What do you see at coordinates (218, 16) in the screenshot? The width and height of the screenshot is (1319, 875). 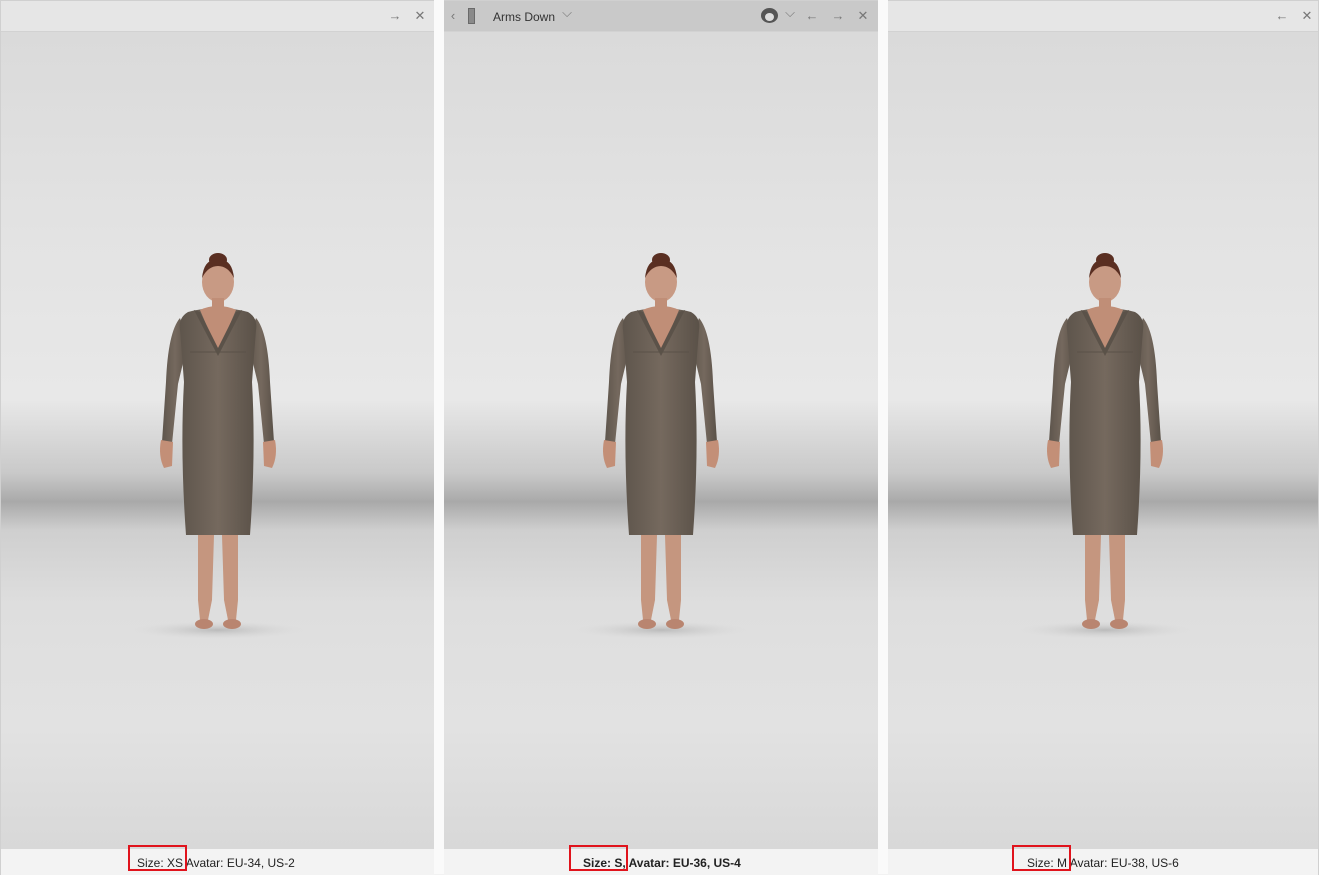 I see `panel-toolbar: → ✕` at bounding box center [218, 16].